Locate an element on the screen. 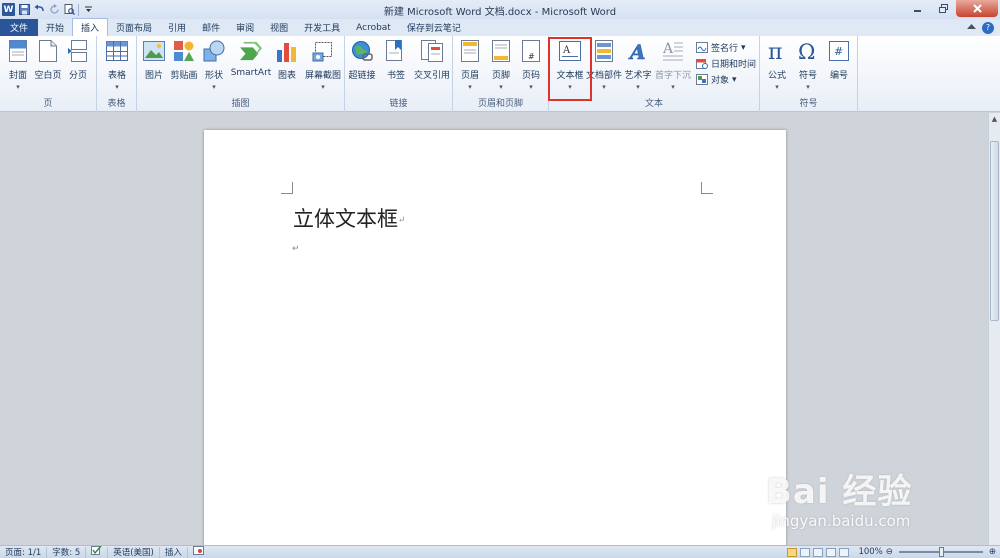  customize-qat-icon is located at coordinates (88, 10).